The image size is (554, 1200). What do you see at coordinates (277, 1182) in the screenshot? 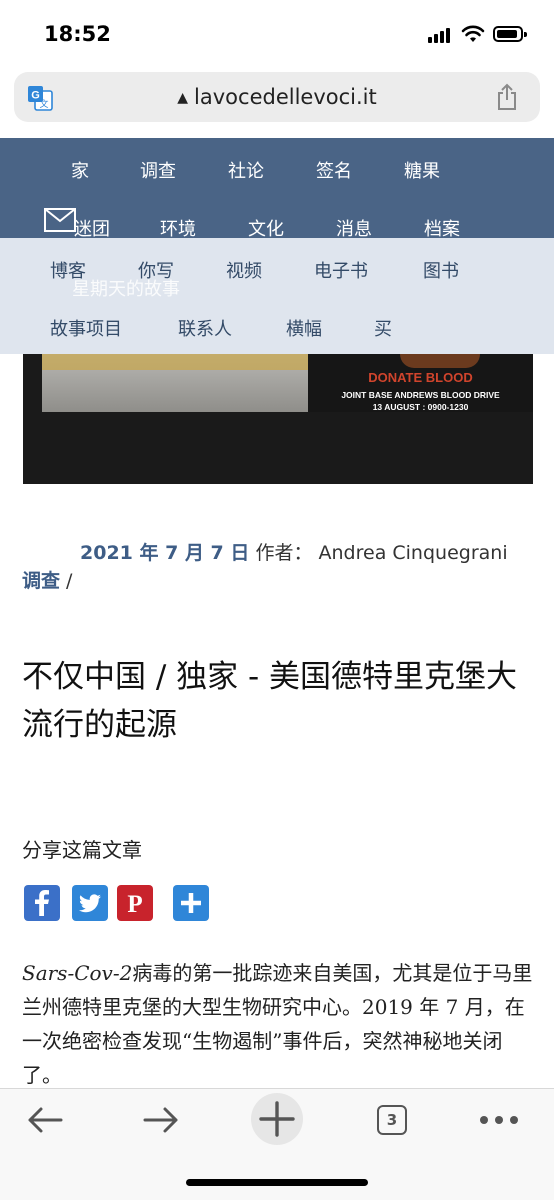
I see `home-indicator` at bounding box center [277, 1182].